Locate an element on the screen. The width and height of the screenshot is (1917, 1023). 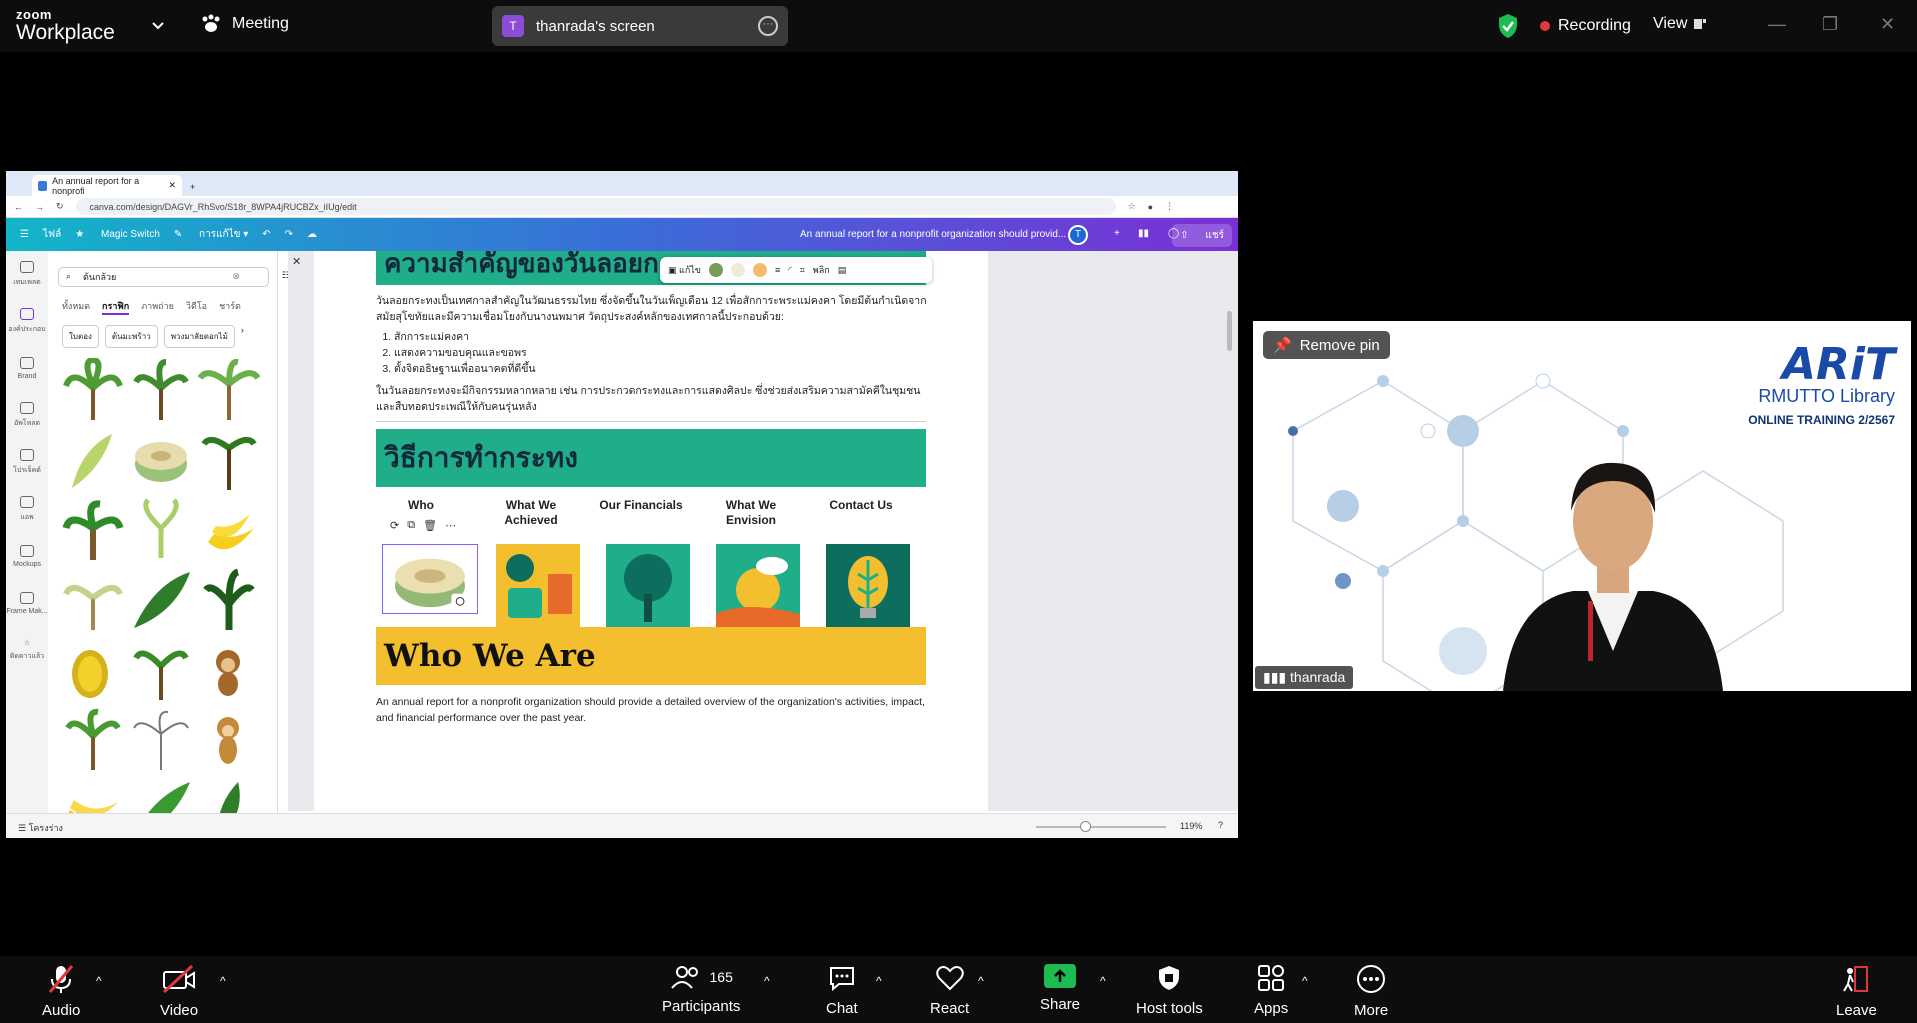
rail-item-projects: โปรเจ็คต์ is located at coordinates (27, 462).